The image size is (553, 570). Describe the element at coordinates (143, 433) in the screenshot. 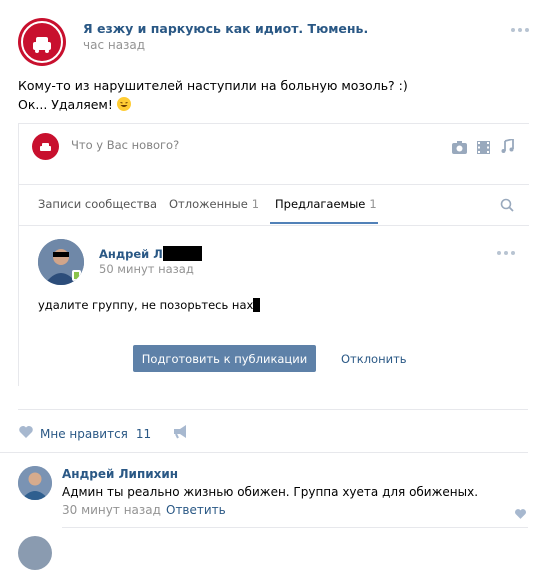

I see `like-count: 11` at that location.